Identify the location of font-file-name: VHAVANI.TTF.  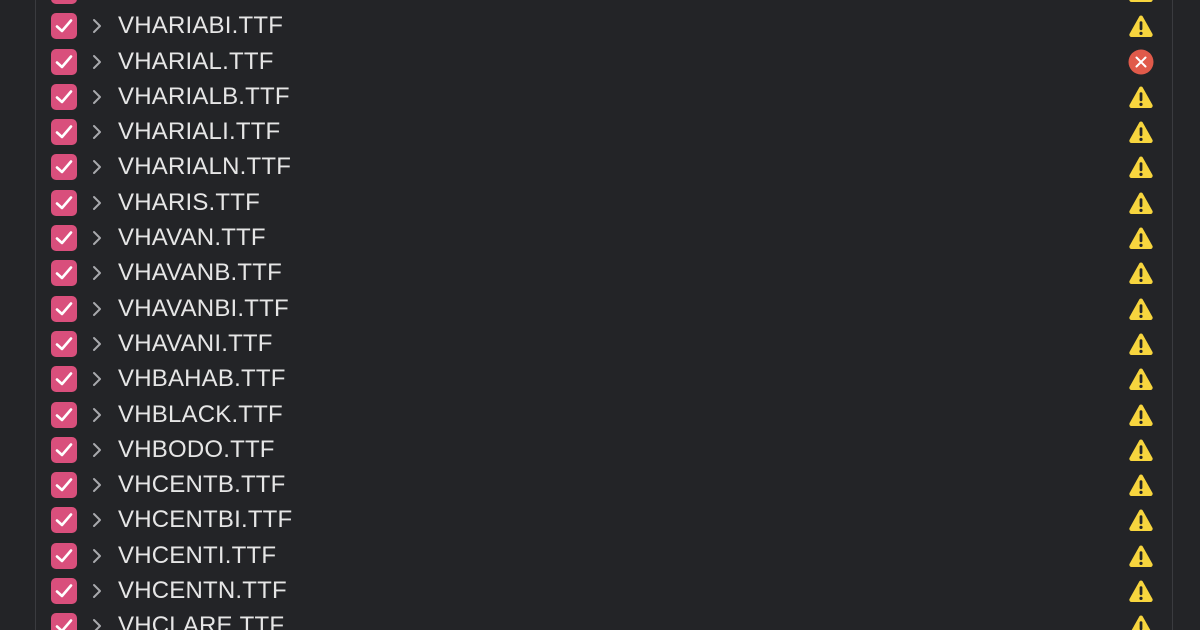
(195, 343).